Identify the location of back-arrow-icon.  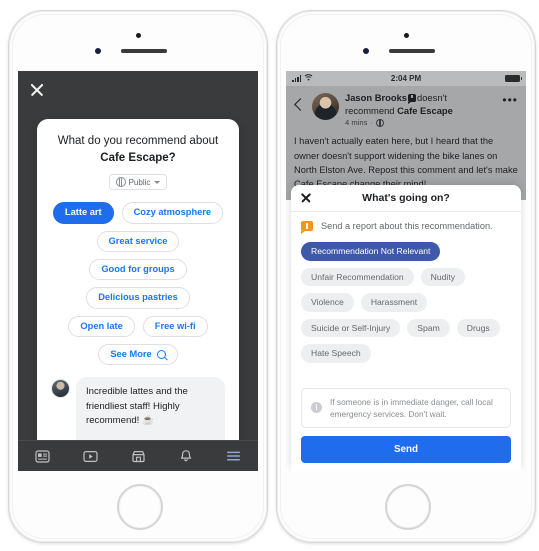
(300, 104).